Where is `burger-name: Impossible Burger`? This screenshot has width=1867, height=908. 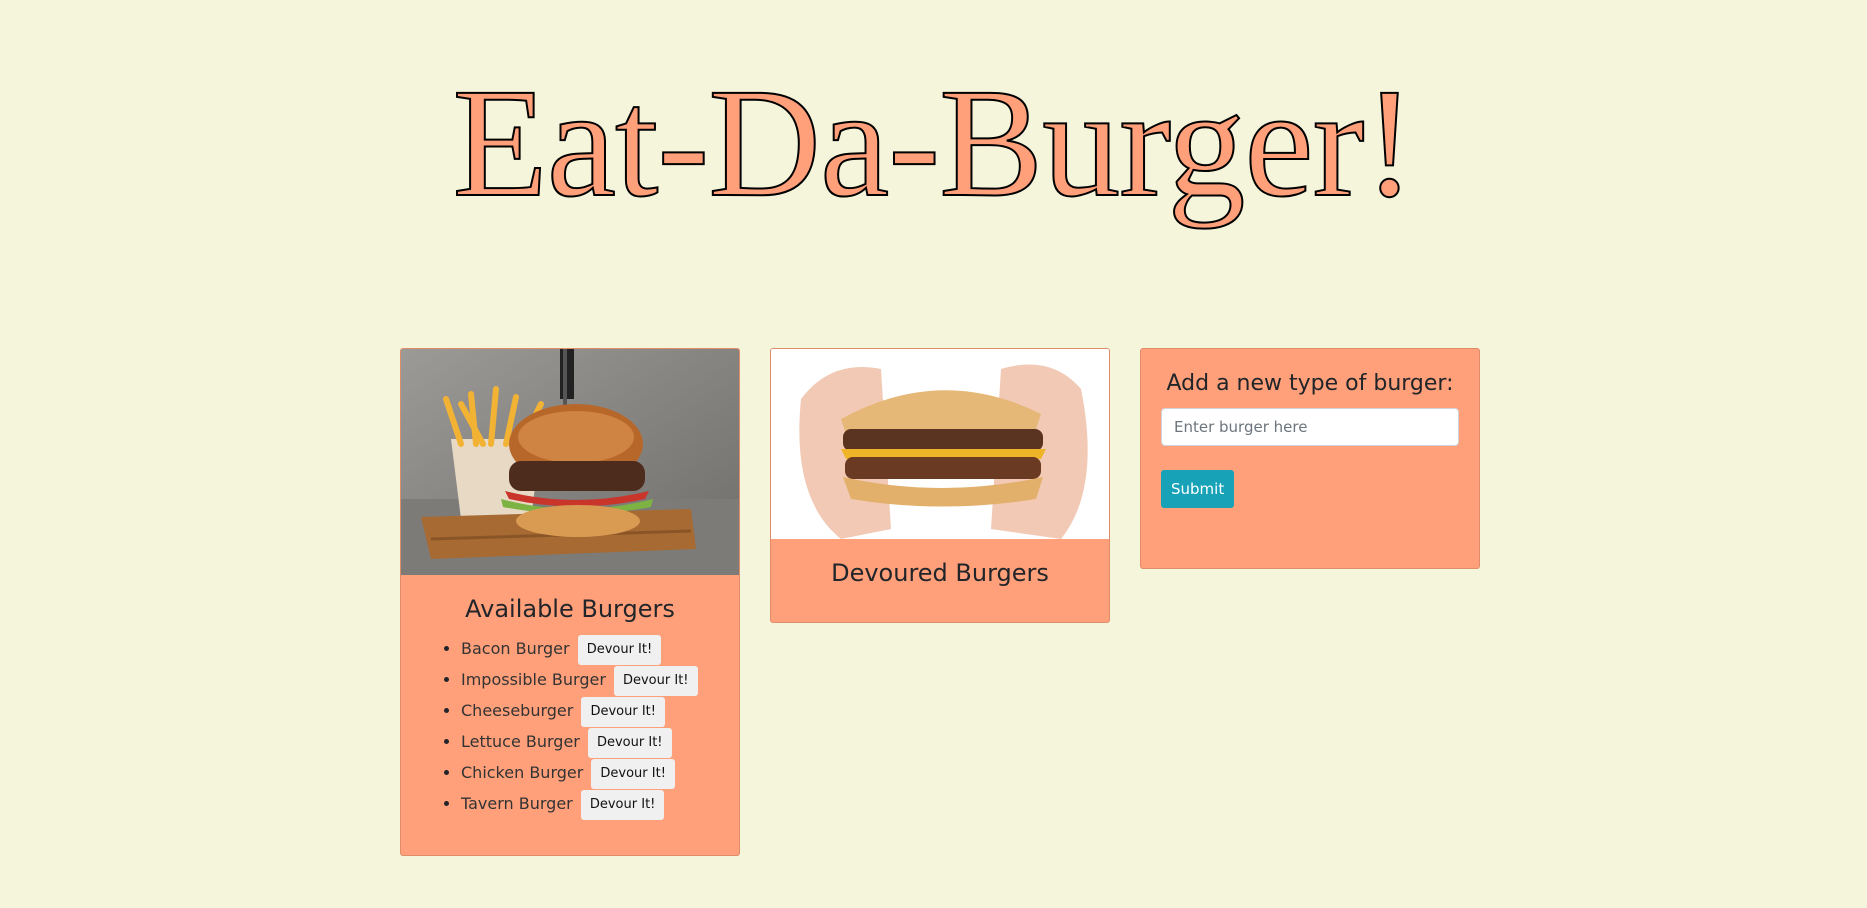 burger-name: Impossible Burger is located at coordinates (533, 679).